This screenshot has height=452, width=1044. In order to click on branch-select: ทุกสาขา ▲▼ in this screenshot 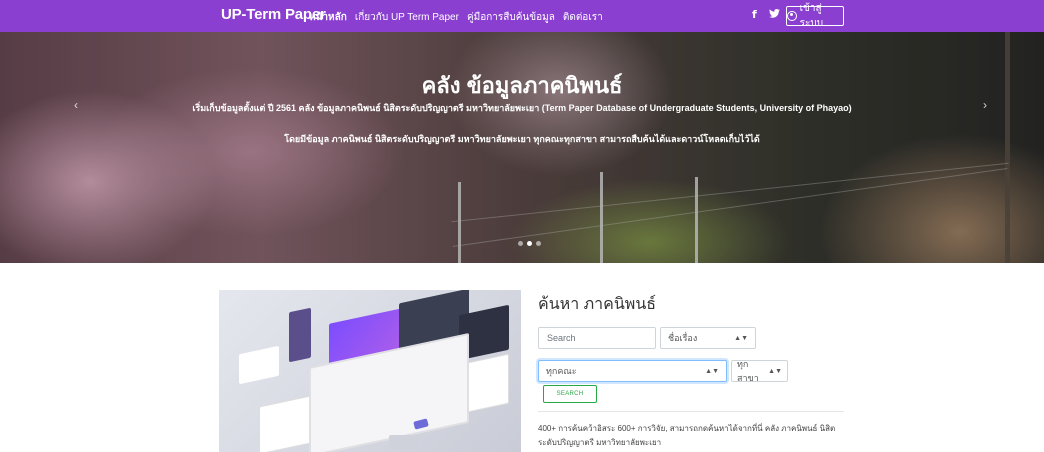, I will do `click(759, 371)`.